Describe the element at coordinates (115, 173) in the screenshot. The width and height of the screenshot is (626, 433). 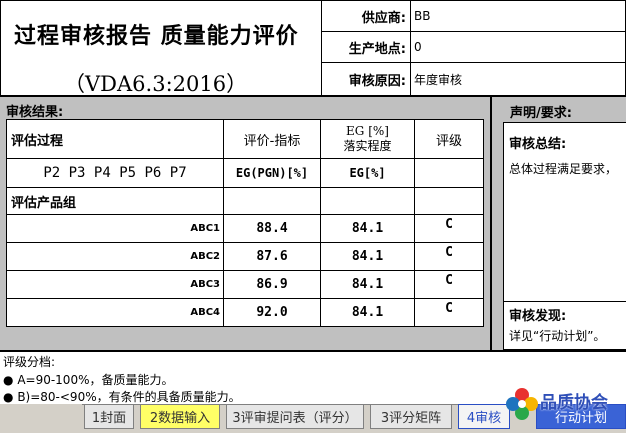
I see `process-list: P2 P3 P4 P5 P6 P7` at that location.